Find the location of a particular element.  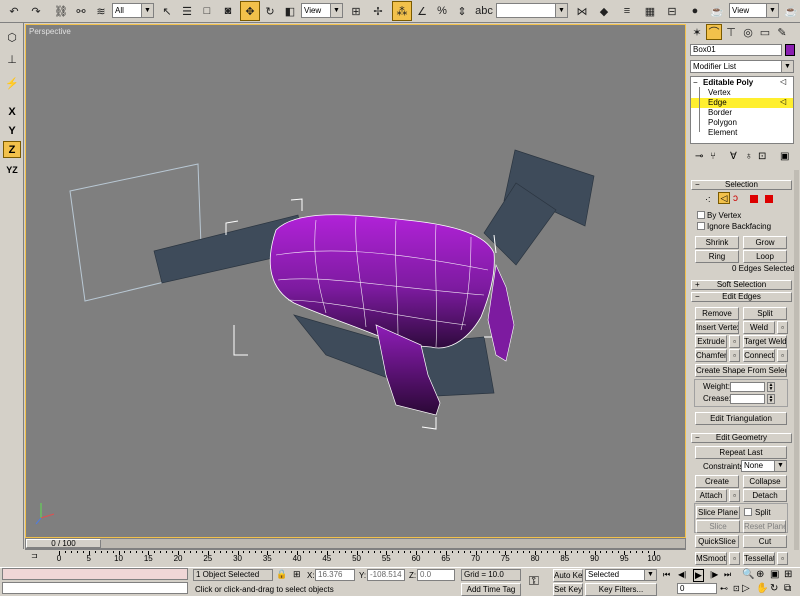

zoom-icon: 🔍 is located at coordinates (748, 574).